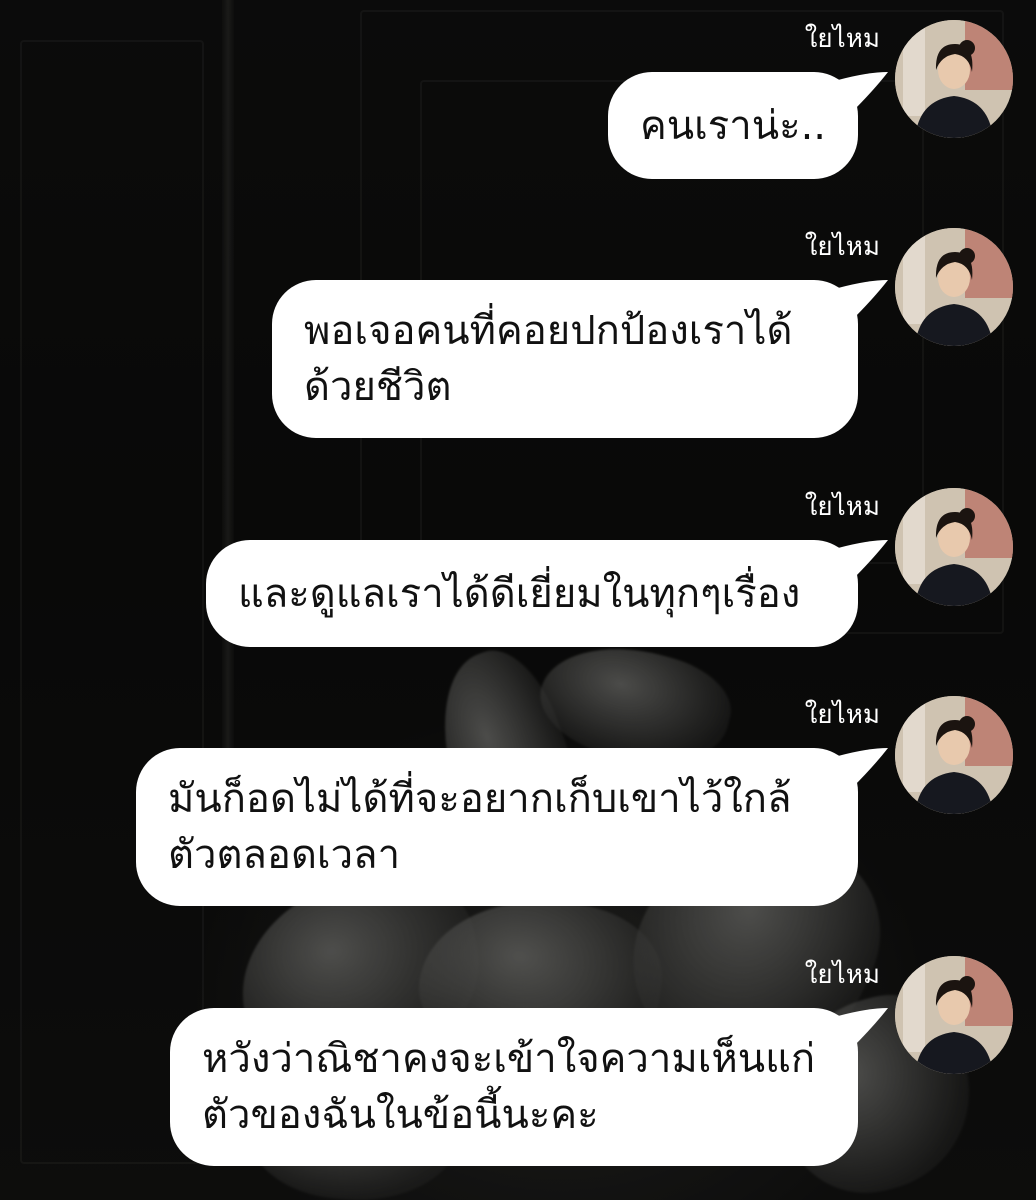 The height and width of the screenshot is (1200, 1036). I want to click on message-bubble: คนเราน่ะ.., so click(748, 125).